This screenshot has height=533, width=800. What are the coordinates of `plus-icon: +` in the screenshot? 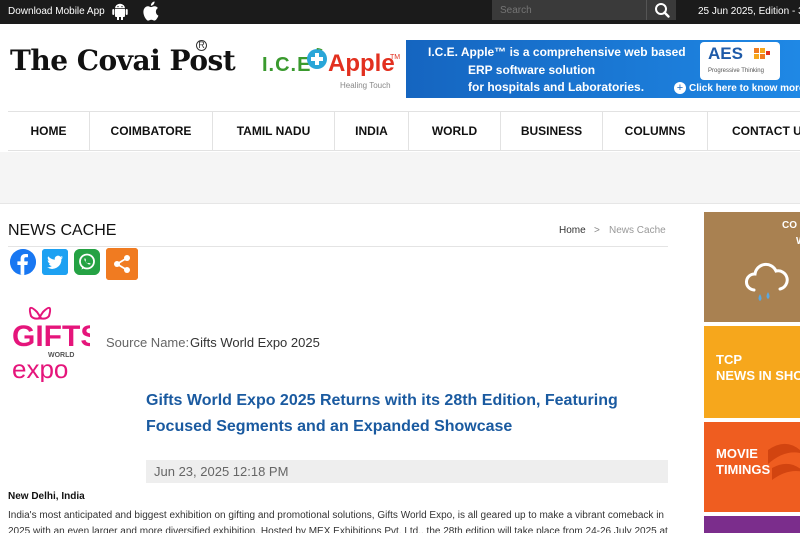 It's located at (680, 88).